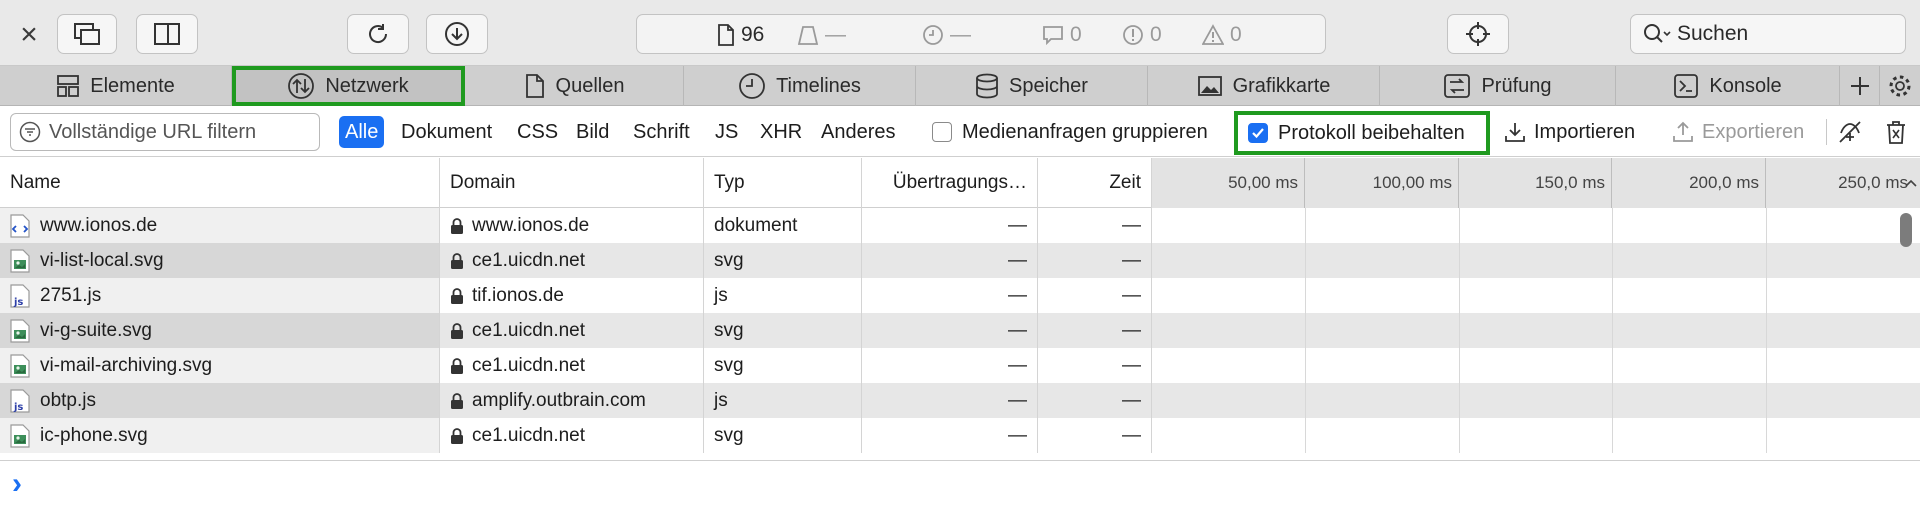 The image size is (1920, 510). I want to click on filter-type-all: Alle, so click(362, 132).